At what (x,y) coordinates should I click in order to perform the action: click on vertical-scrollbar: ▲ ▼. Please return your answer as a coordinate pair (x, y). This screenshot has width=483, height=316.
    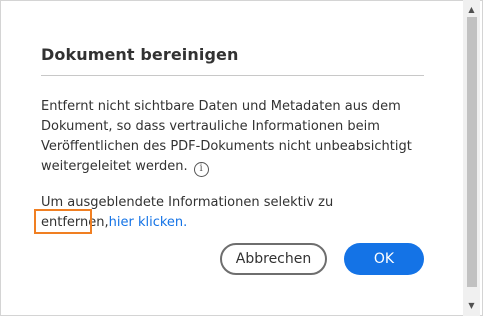
    Looking at the image, I should click on (471, 158).